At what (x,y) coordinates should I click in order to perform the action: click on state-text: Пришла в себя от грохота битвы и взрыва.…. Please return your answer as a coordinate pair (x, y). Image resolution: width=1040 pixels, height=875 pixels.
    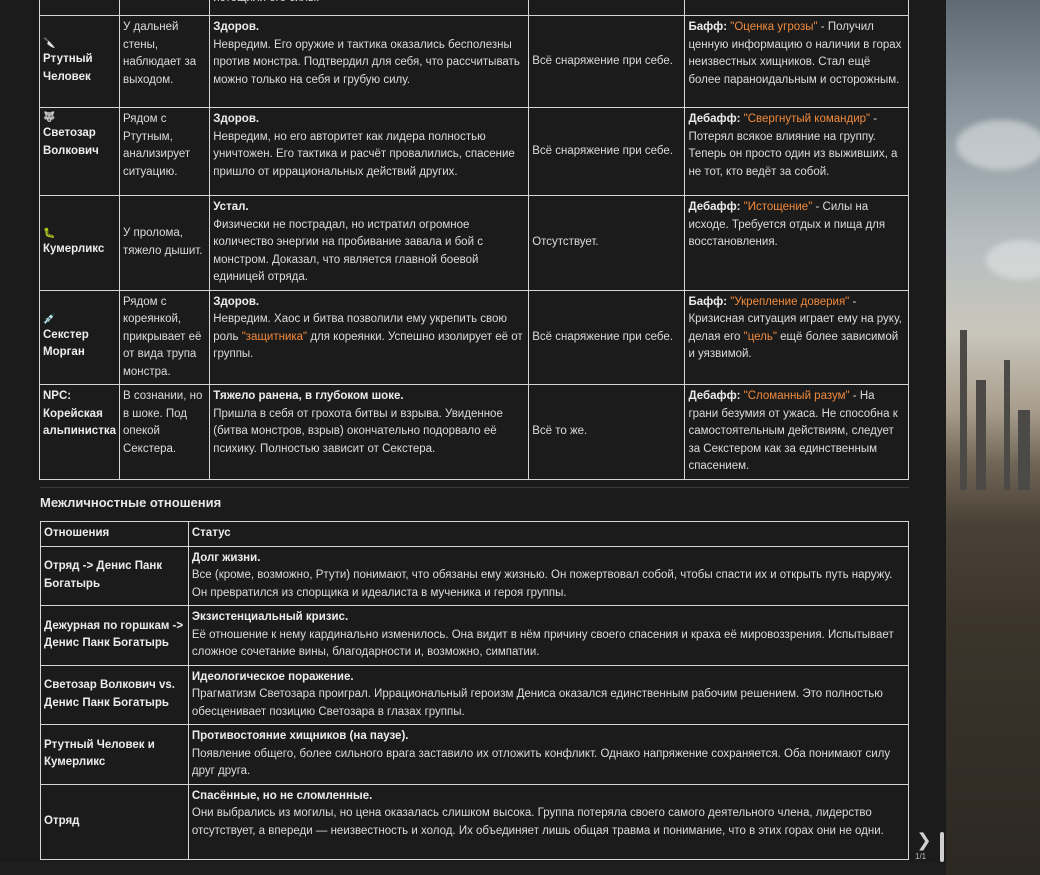
    Looking at the image, I should click on (358, 431).